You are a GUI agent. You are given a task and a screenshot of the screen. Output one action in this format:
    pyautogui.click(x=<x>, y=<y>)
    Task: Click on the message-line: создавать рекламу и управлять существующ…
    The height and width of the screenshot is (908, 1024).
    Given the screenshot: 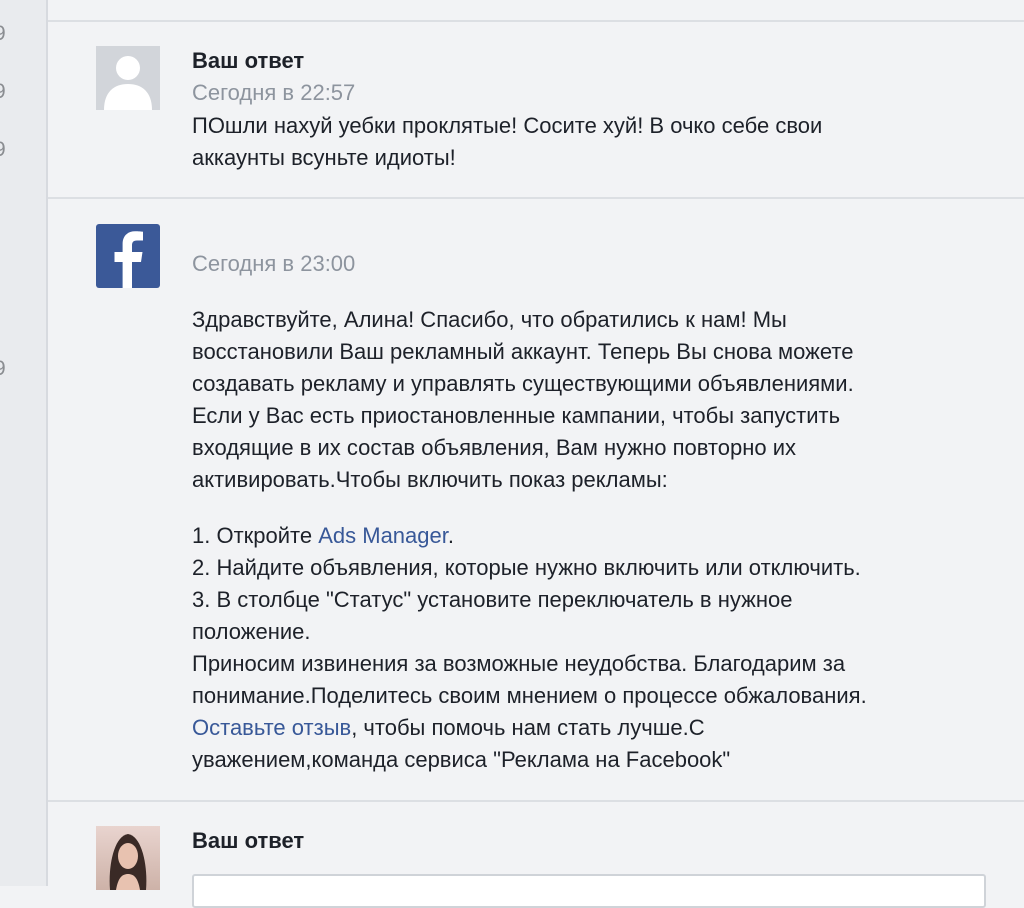 What is the action you would take?
    pyautogui.click(x=523, y=383)
    